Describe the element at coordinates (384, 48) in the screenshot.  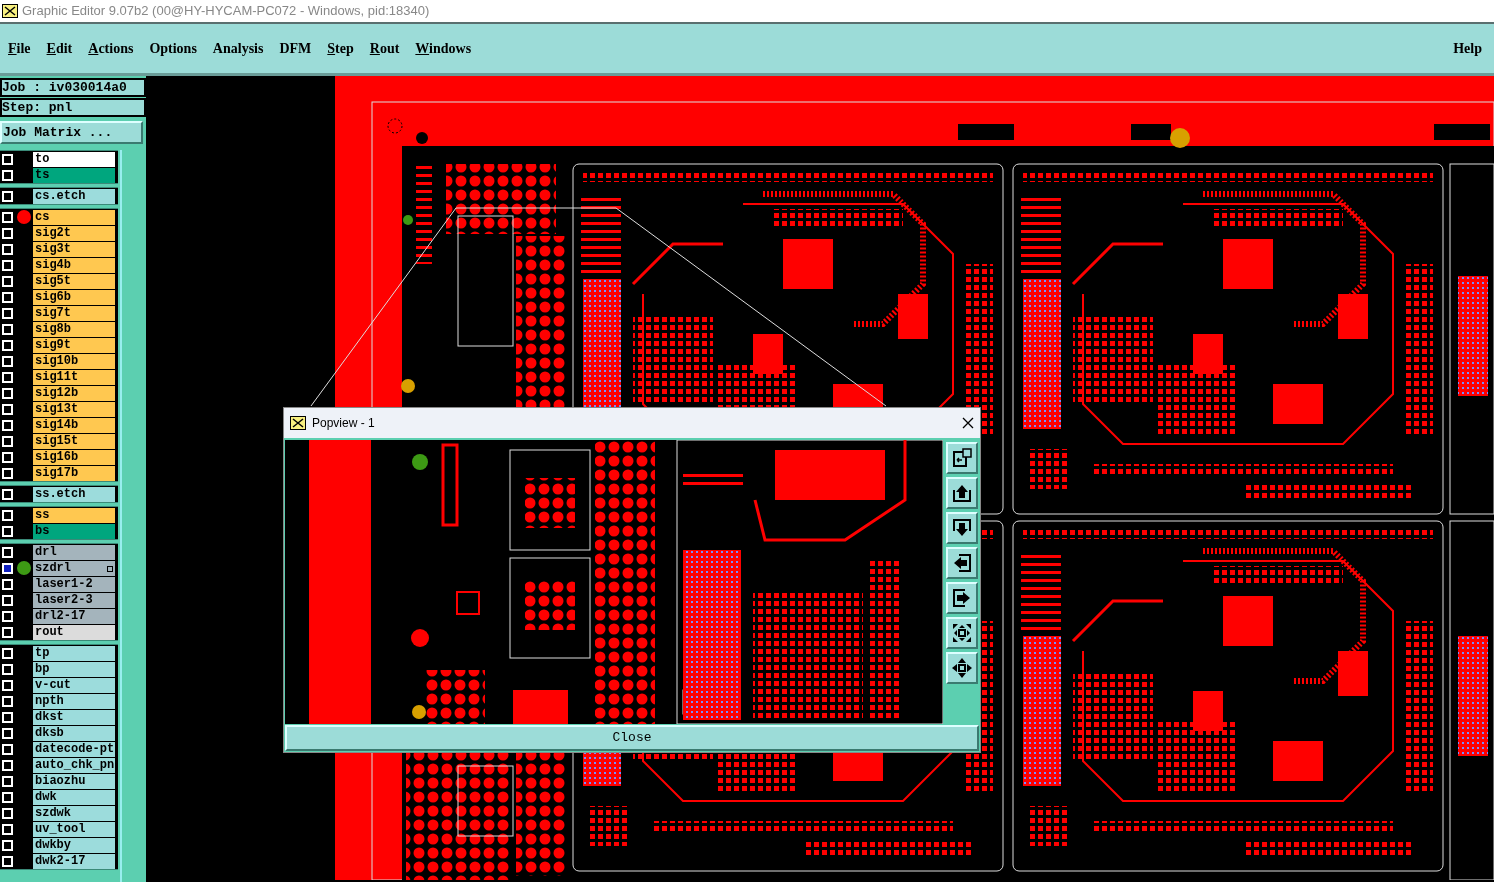
I see `menu-item: Rout` at that location.